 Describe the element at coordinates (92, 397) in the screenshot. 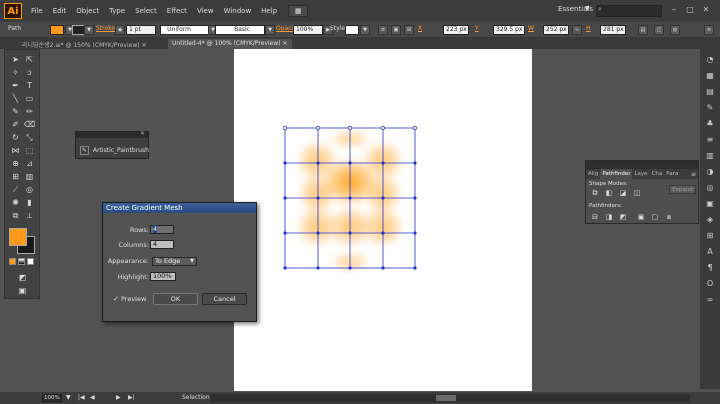

I see `prev-artboard-icon: ◀` at that location.